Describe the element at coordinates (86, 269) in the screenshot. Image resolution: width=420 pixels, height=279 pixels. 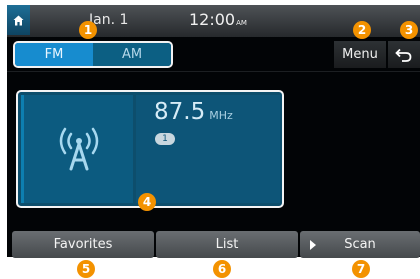
I see `callout-5: 5` at that location.